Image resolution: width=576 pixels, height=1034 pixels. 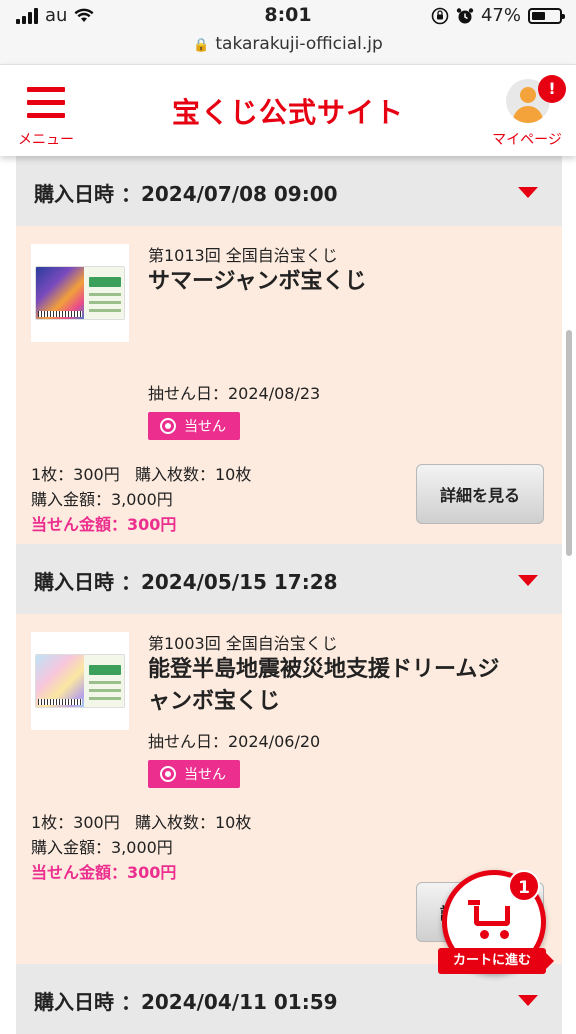 What do you see at coordinates (46, 140) in the screenshot?
I see `menu-label: メニュー` at bounding box center [46, 140].